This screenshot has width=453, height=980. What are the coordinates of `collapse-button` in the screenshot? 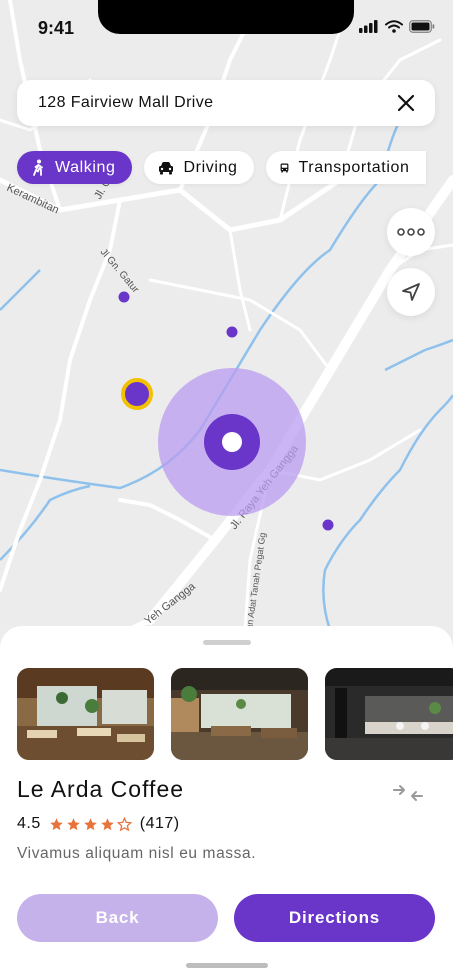 It's located at (408, 795).